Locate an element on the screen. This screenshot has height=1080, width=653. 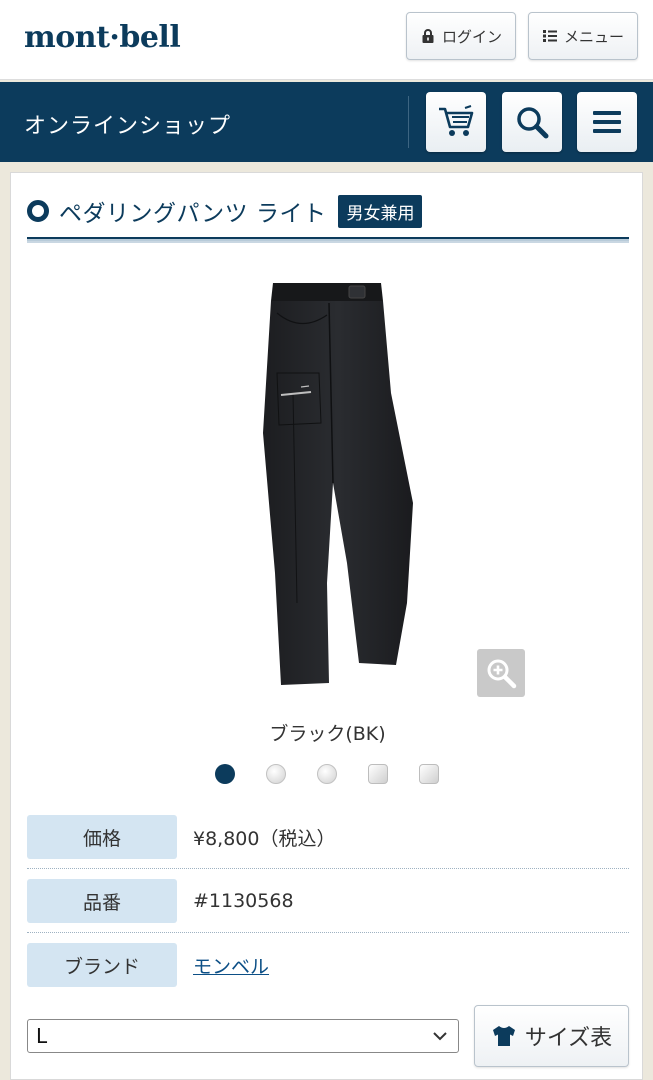
size-selected-value: L is located at coordinates (42, 1036).